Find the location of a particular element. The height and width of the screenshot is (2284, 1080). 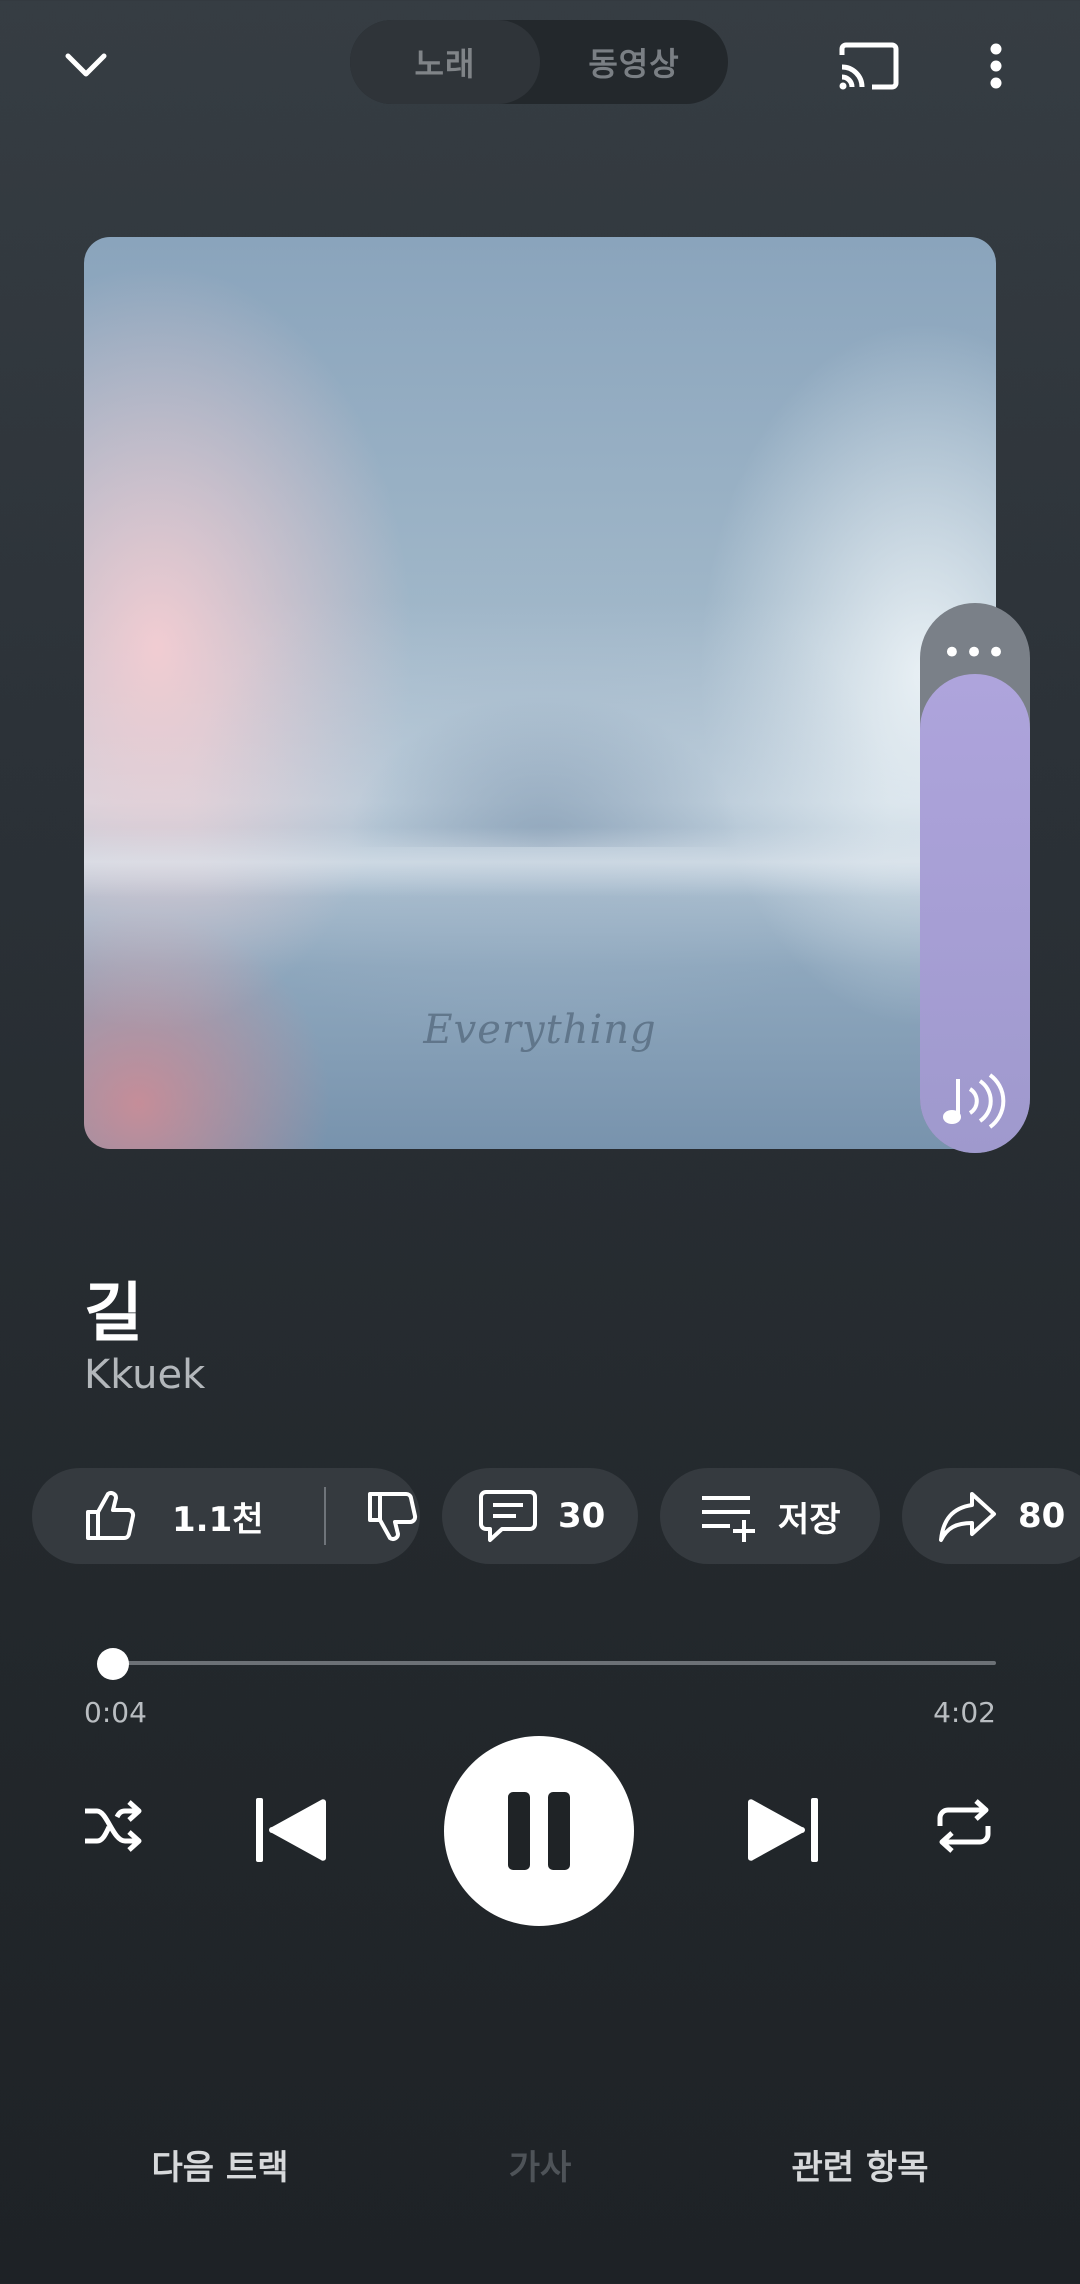

share-count: 80 is located at coordinates (1042, 1516).